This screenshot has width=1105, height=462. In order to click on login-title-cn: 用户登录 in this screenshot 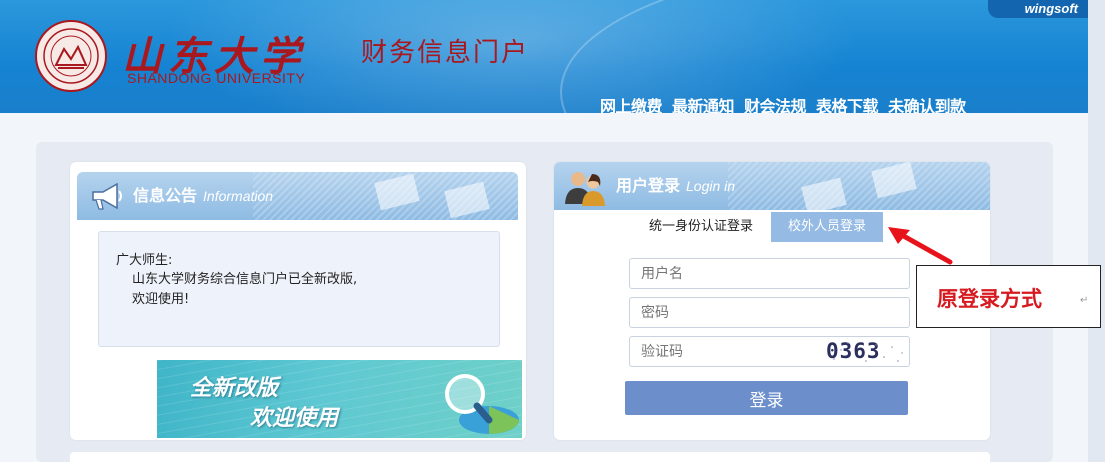, I will do `click(648, 185)`.